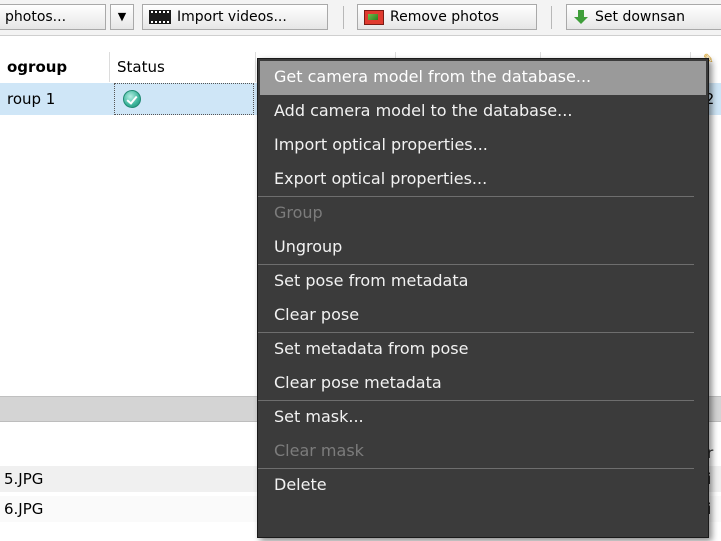  I want to click on group-cell: roup 1, so click(31, 99).